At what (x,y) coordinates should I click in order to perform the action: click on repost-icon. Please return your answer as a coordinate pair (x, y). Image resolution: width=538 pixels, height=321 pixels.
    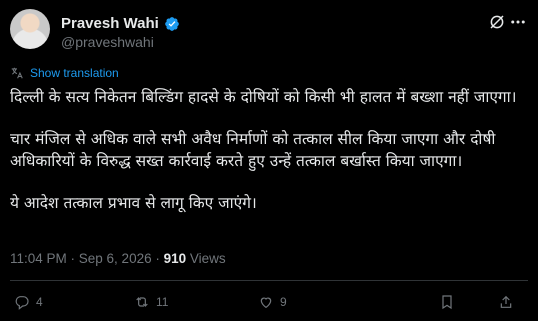
    Looking at the image, I should click on (142, 302).